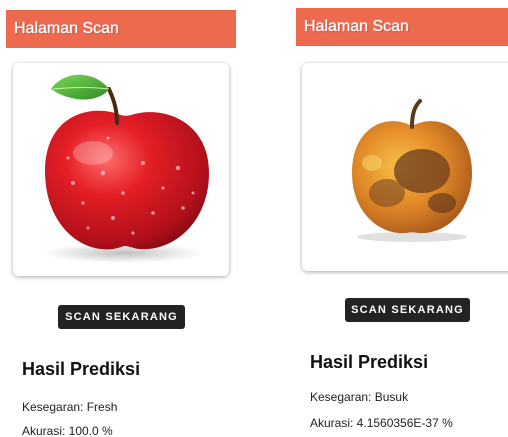 The width and height of the screenshot is (508, 437). What do you see at coordinates (381, 423) in the screenshot?
I see `accuracy-label: Akurasi: 4.1560356E-37 %` at bounding box center [381, 423].